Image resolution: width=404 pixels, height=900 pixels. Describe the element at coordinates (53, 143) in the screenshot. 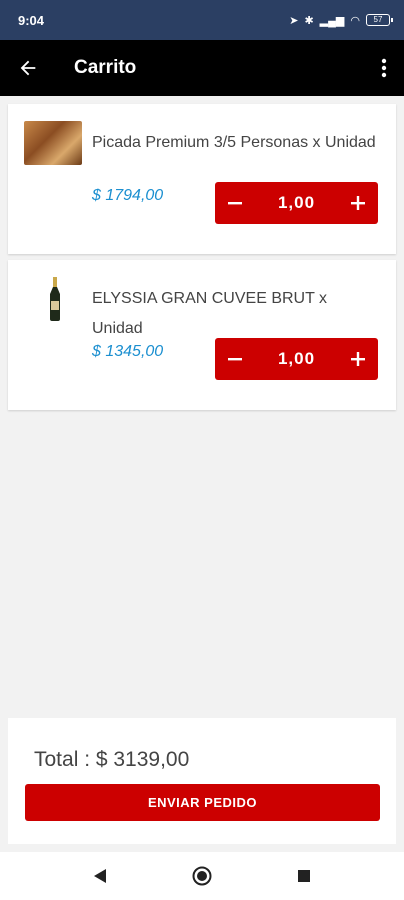

I see `picada-product-image` at that location.